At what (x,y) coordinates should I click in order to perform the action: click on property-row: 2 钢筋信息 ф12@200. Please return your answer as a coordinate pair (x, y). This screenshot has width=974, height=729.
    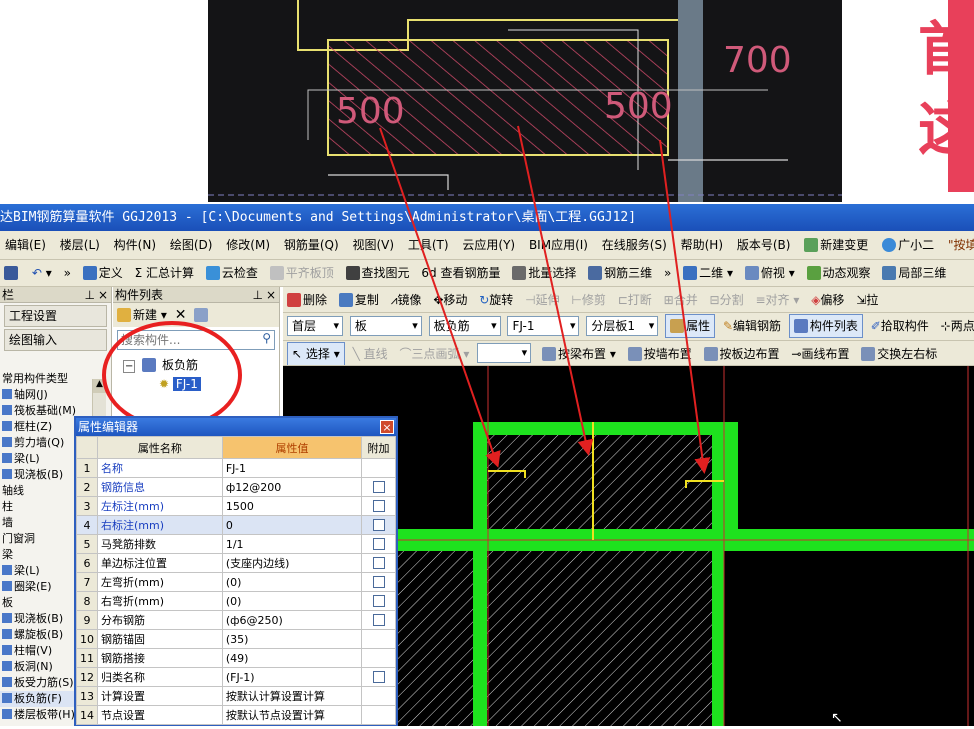
    Looking at the image, I should click on (236, 487).